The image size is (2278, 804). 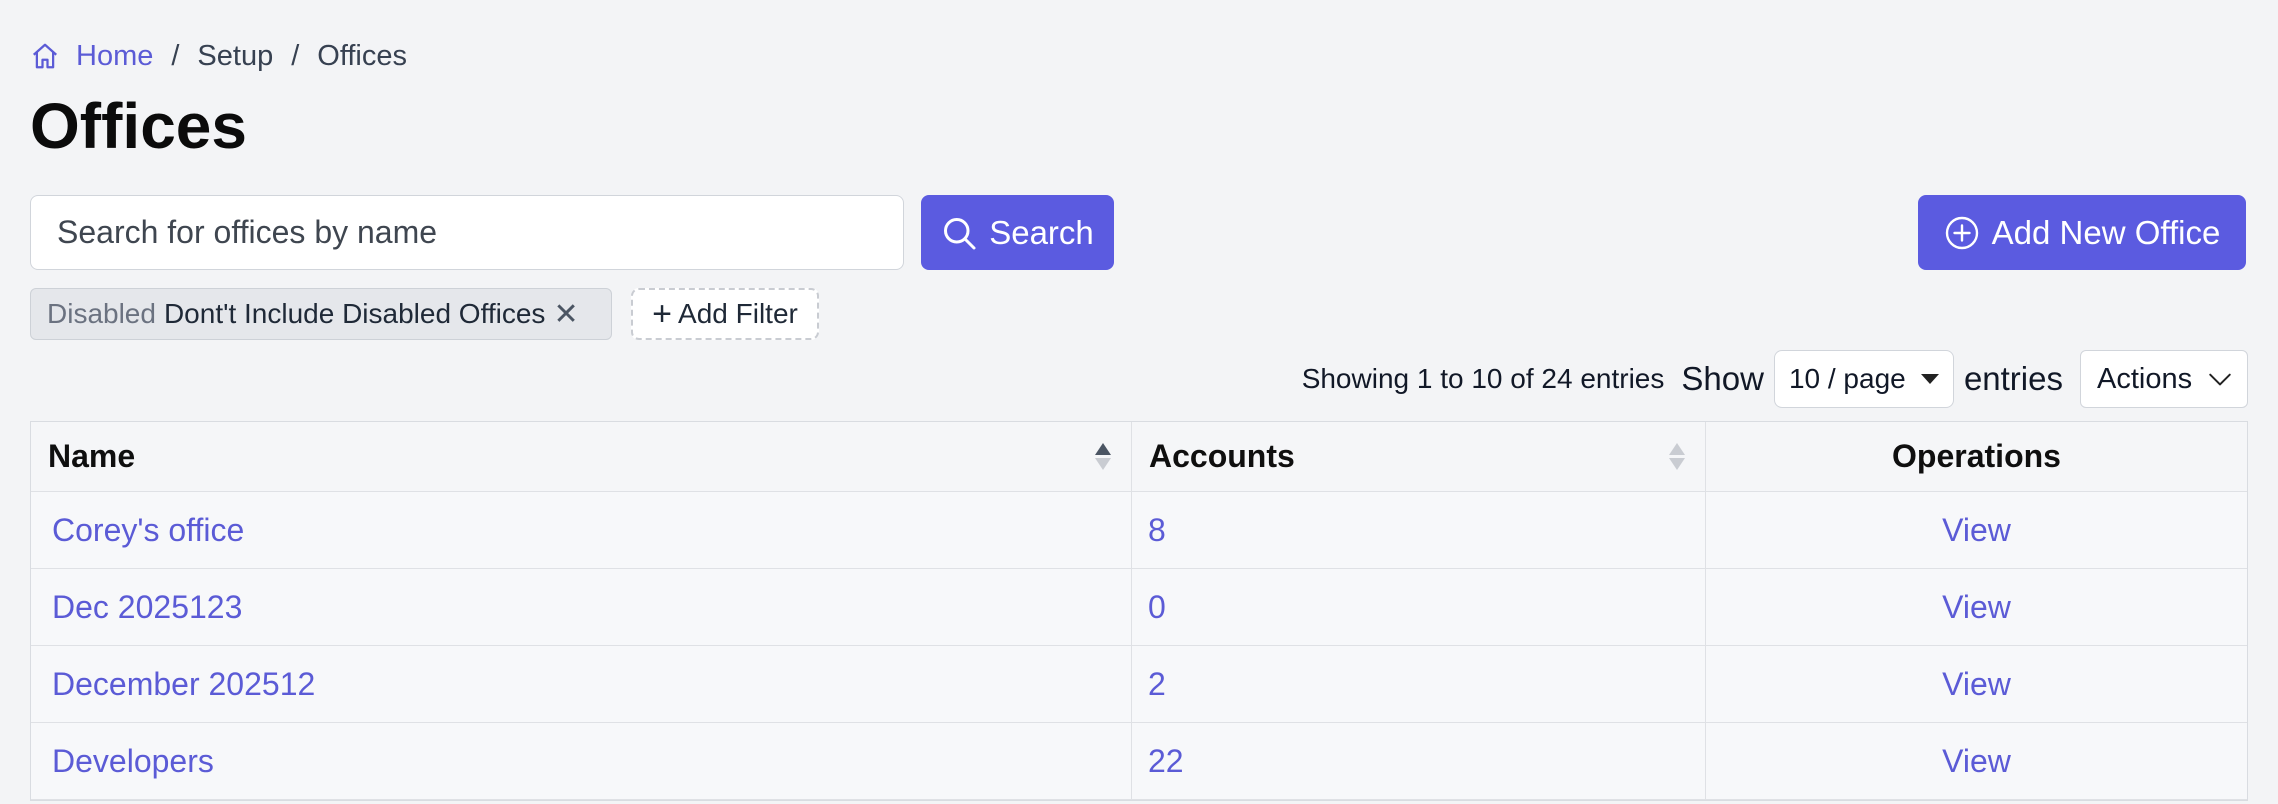 What do you see at coordinates (1419, 684) in the screenshot?
I see `accounts-cell: 2` at bounding box center [1419, 684].